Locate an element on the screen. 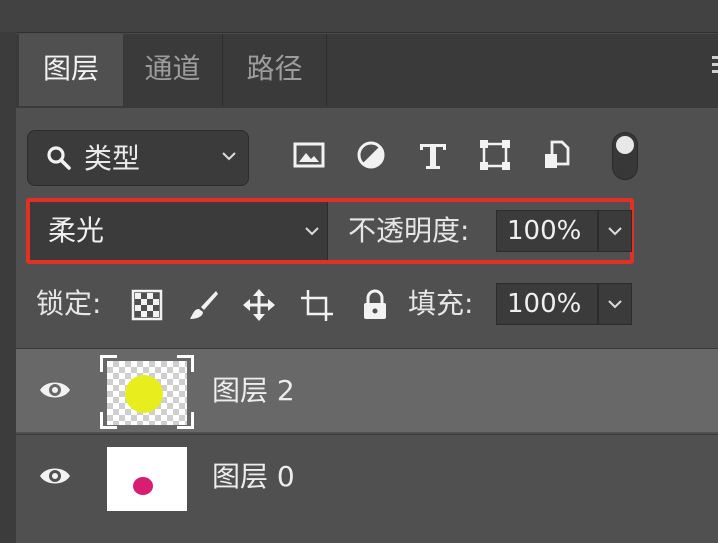  panel-tab-bar: 图层 通道 路径 is located at coordinates (367, 71).